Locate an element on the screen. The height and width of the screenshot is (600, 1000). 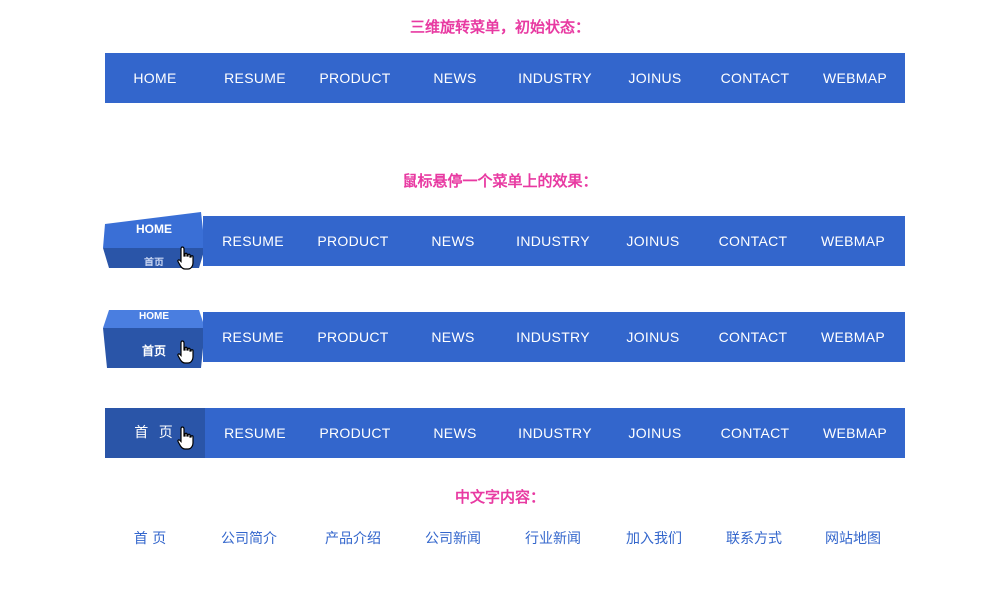
cn-label-industry: 行业新闻 is located at coordinates (553, 538).